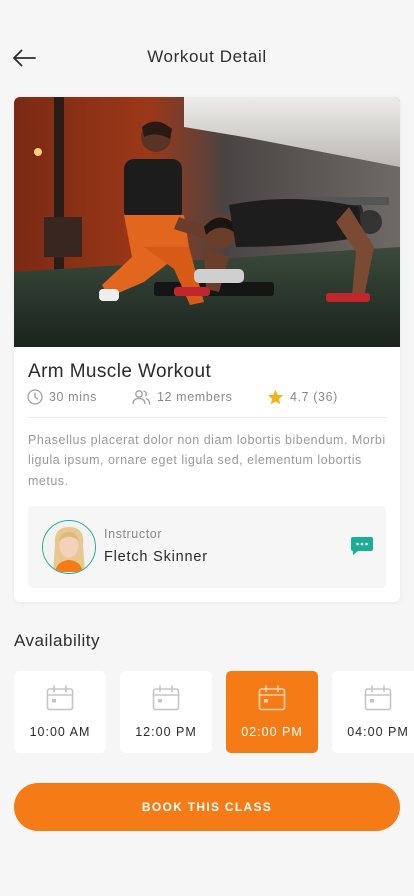 This screenshot has width=414, height=896. Describe the element at coordinates (57, 640) in the screenshot. I see `availability-title: Availability` at that location.